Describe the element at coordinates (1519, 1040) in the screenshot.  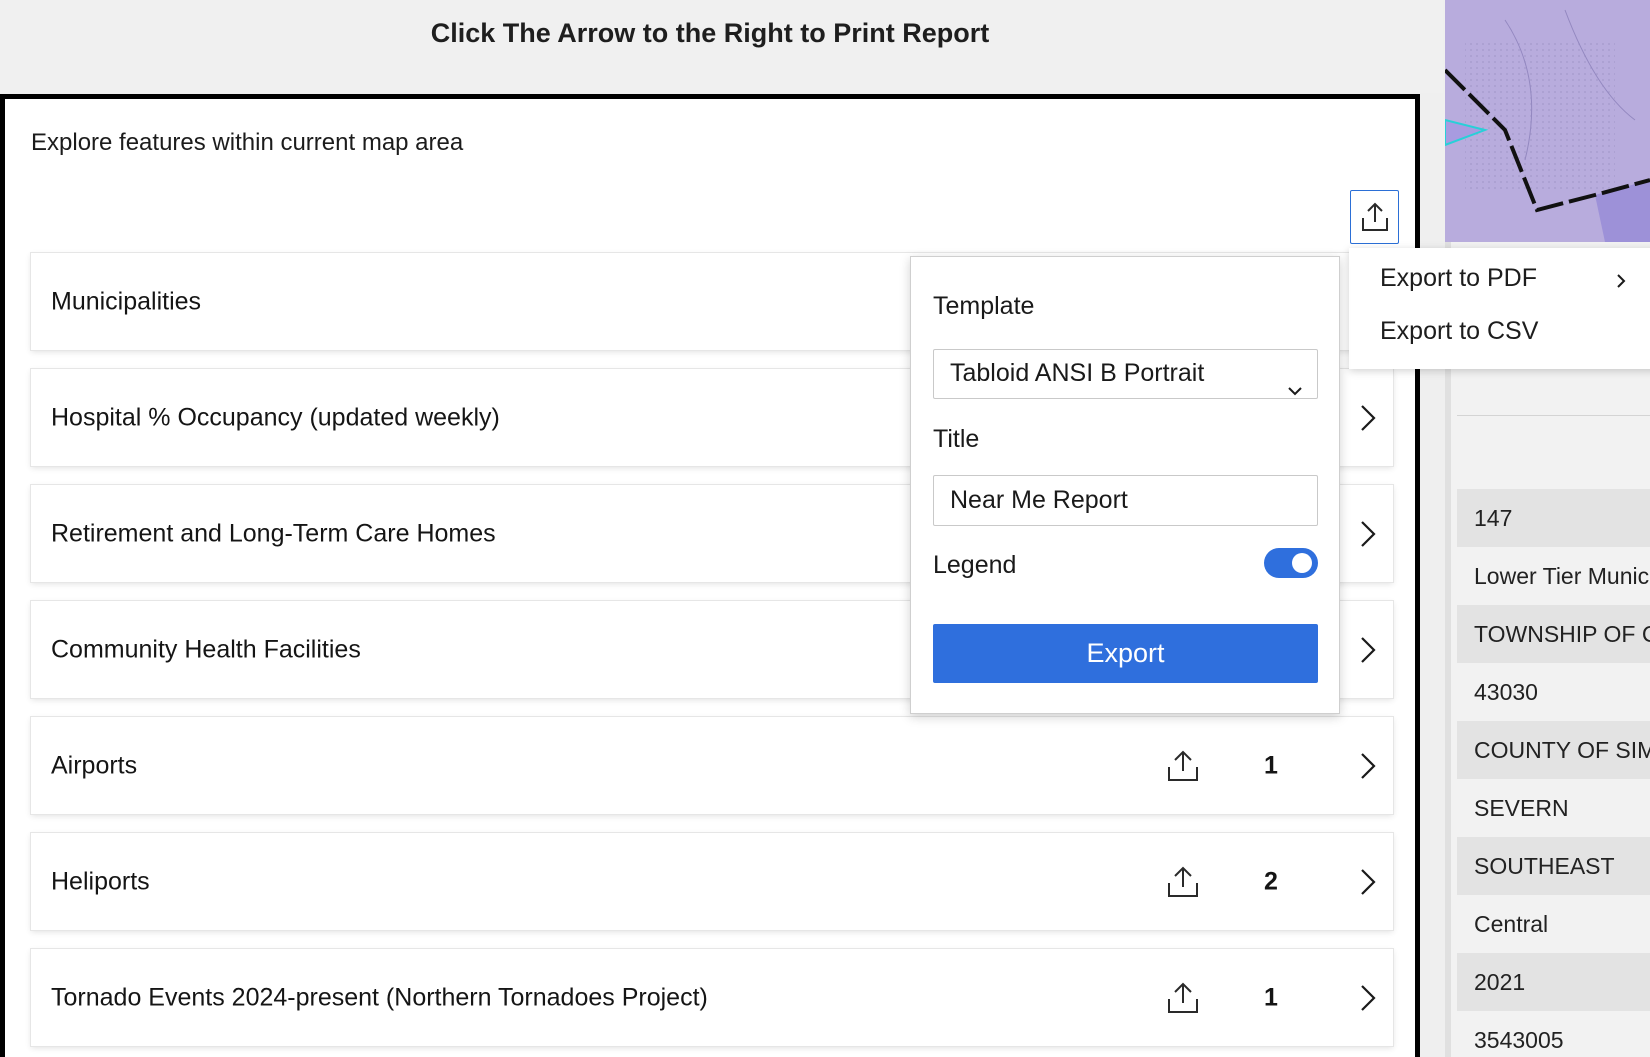
I see `attribute-value: 3543005` at that location.